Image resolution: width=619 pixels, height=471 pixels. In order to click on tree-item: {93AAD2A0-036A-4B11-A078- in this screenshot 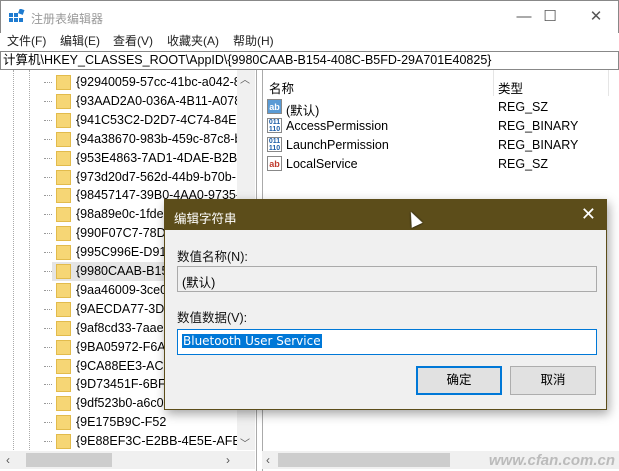, I will do `click(122, 101)`.